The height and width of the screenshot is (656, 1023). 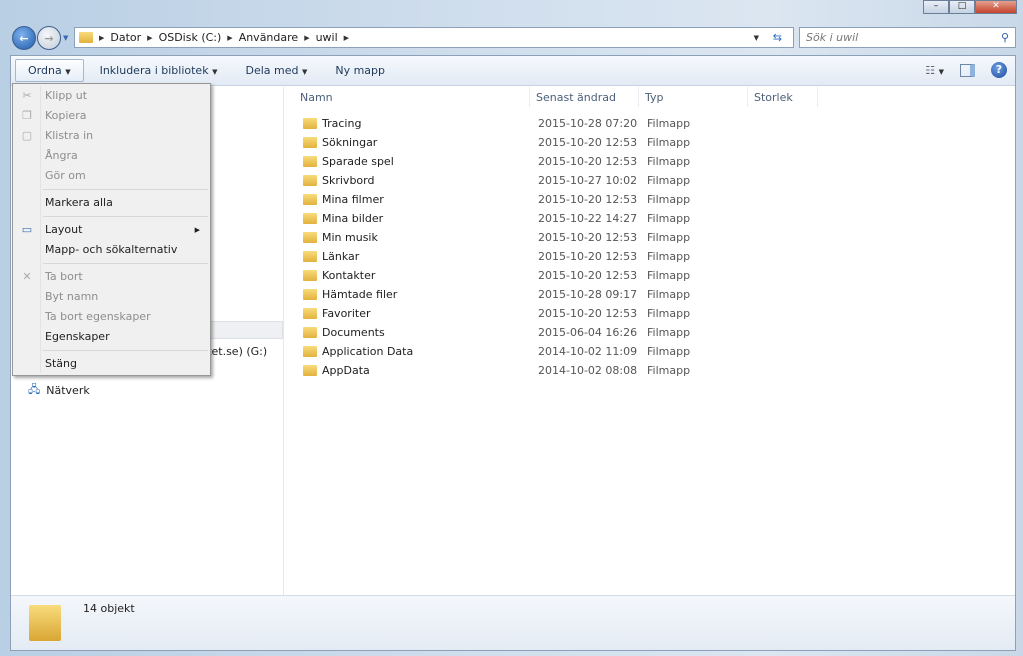 What do you see at coordinates (553, 351) in the screenshot?
I see `file-row: Application Data 2014-10-02 11:09 Filmapp` at bounding box center [553, 351].